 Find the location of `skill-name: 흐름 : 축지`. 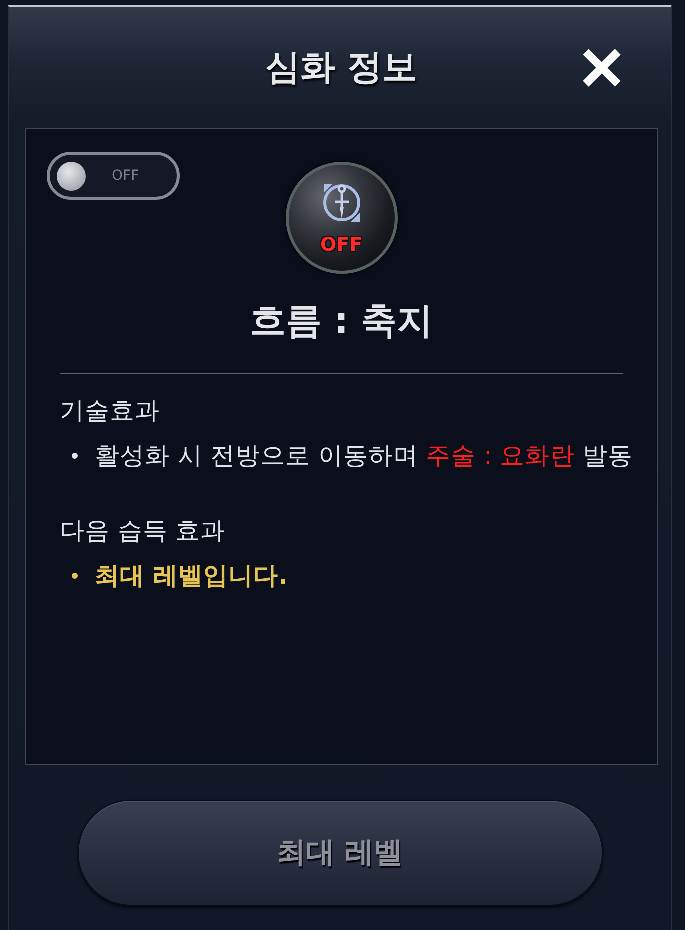

skill-name: 흐름 : 축지 is located at coordinates (341, 322).